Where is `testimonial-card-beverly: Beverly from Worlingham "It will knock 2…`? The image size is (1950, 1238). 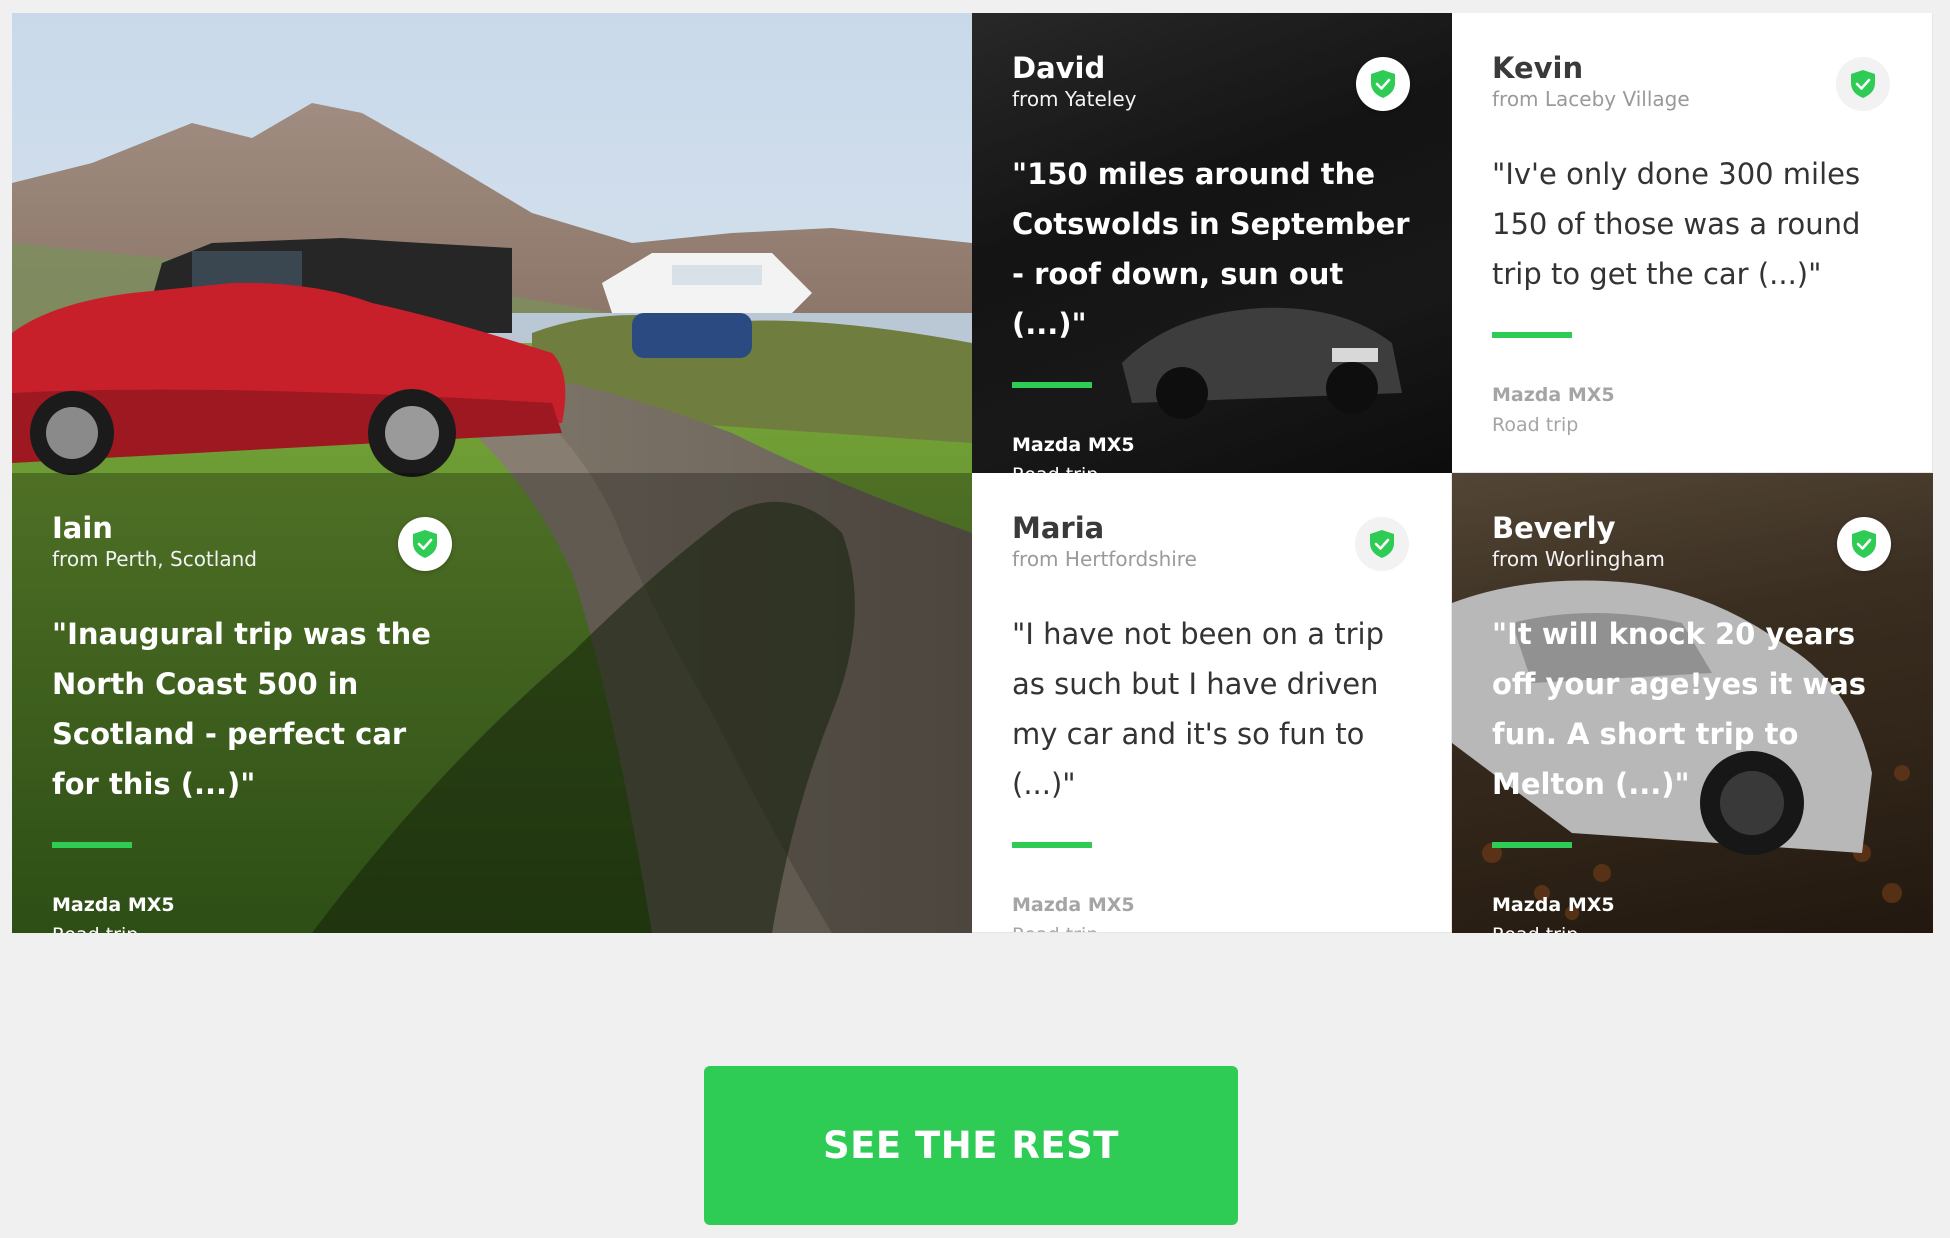 testimonial-card-beverly: Beverly from Worlingham "It will knock 2… is located at coordinates (1692, 703).